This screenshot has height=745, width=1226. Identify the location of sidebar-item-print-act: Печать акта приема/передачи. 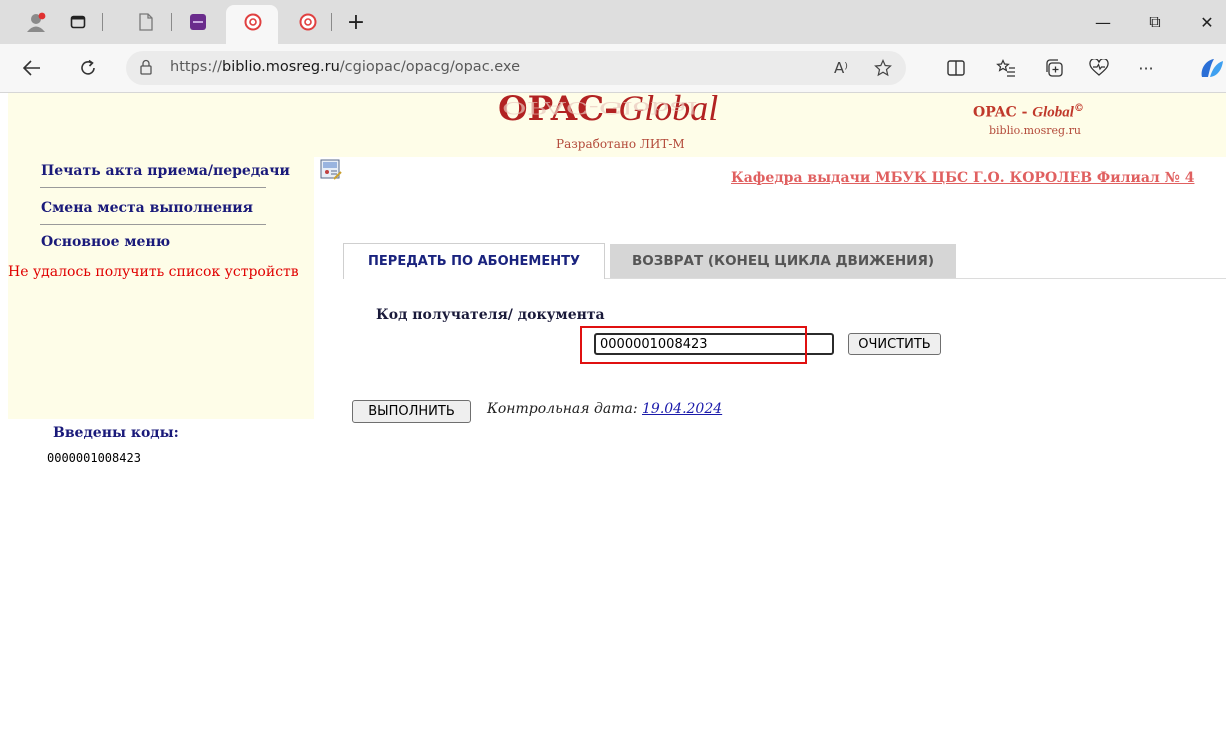
(165, 171).